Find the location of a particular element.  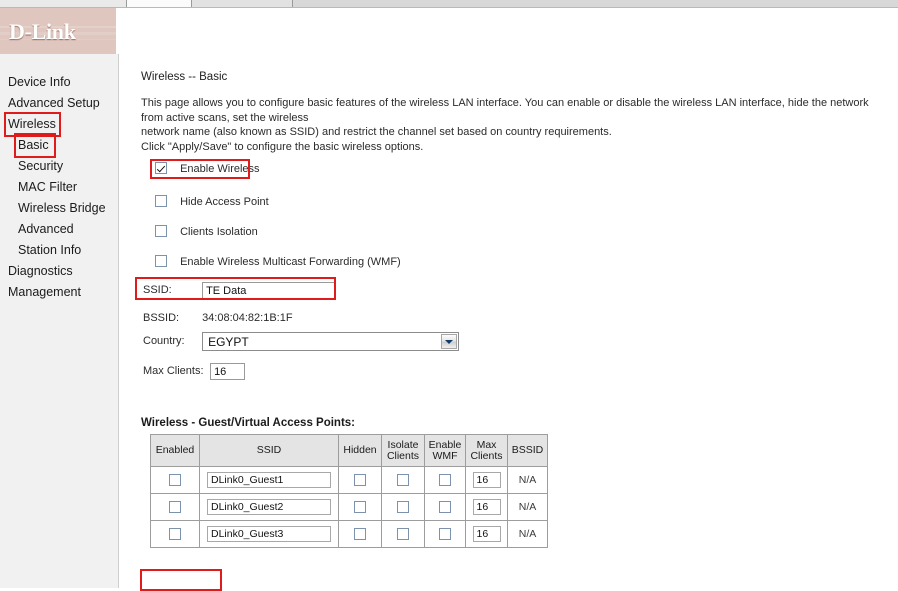

sidebar-item-label: Management is located at coordinates (44, 292).